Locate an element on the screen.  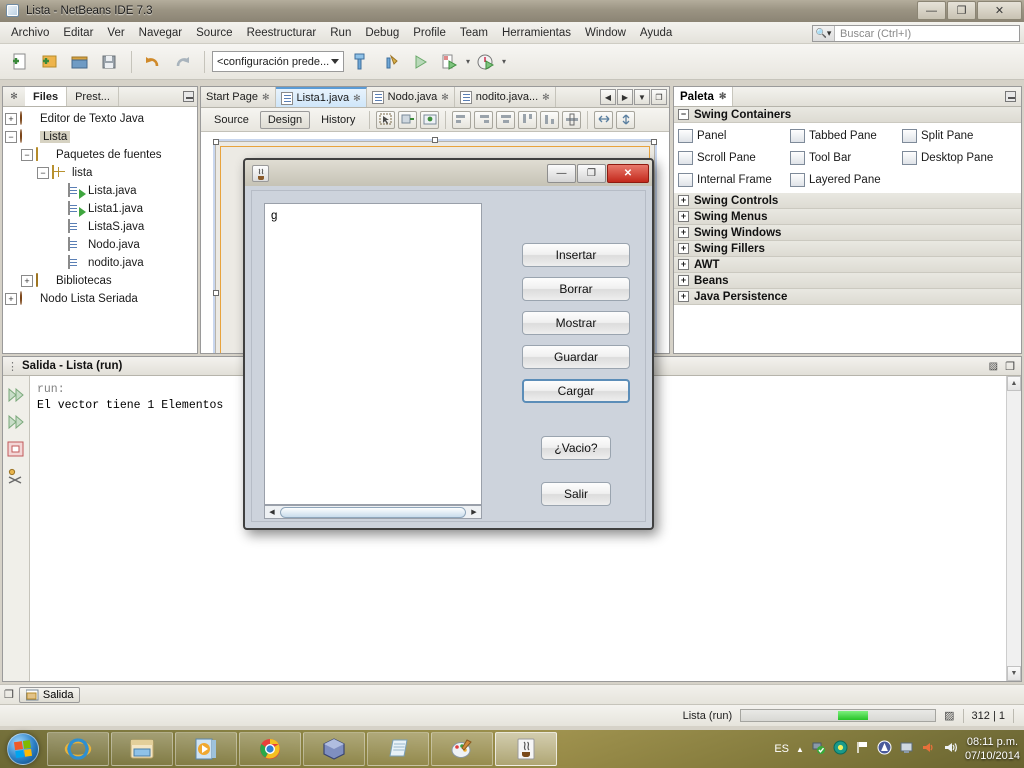
tree-item: Nodo.java is located at coordinates (101, 245).